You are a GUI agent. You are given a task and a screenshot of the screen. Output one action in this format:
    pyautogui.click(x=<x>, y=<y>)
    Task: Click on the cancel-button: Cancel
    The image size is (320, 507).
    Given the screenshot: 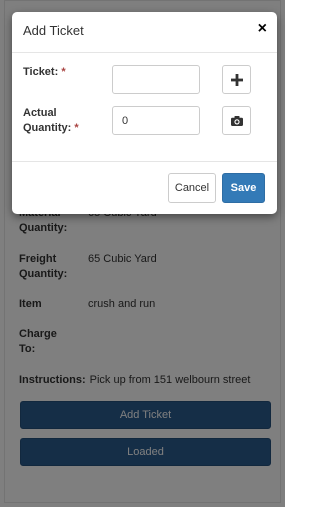 What is the action you would take?
    pyautogui.click(x=192, y=188)
    